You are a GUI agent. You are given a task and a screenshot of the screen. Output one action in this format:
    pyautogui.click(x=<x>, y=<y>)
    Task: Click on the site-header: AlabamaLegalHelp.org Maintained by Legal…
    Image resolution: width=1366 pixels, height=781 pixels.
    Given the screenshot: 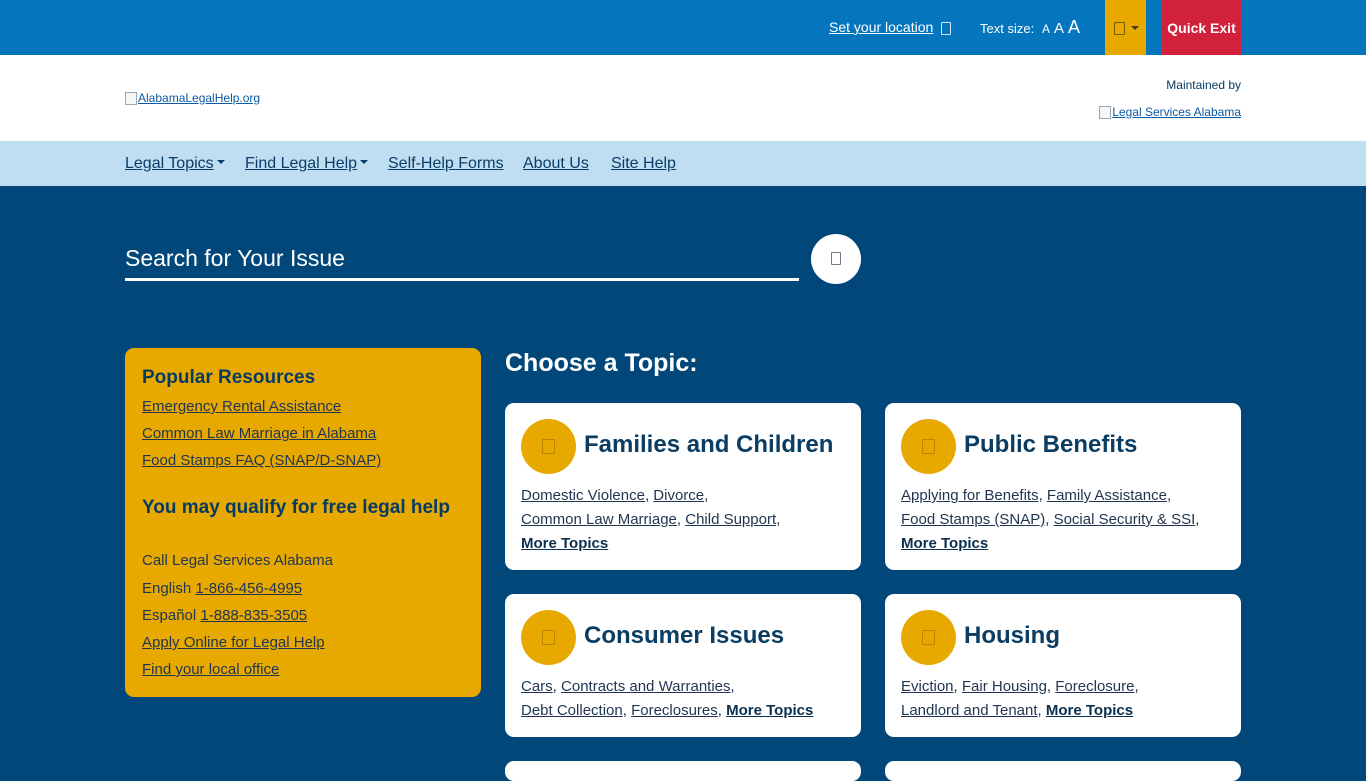 What is the action you would take?
    pyautogui.click(x=683, y=98)
    